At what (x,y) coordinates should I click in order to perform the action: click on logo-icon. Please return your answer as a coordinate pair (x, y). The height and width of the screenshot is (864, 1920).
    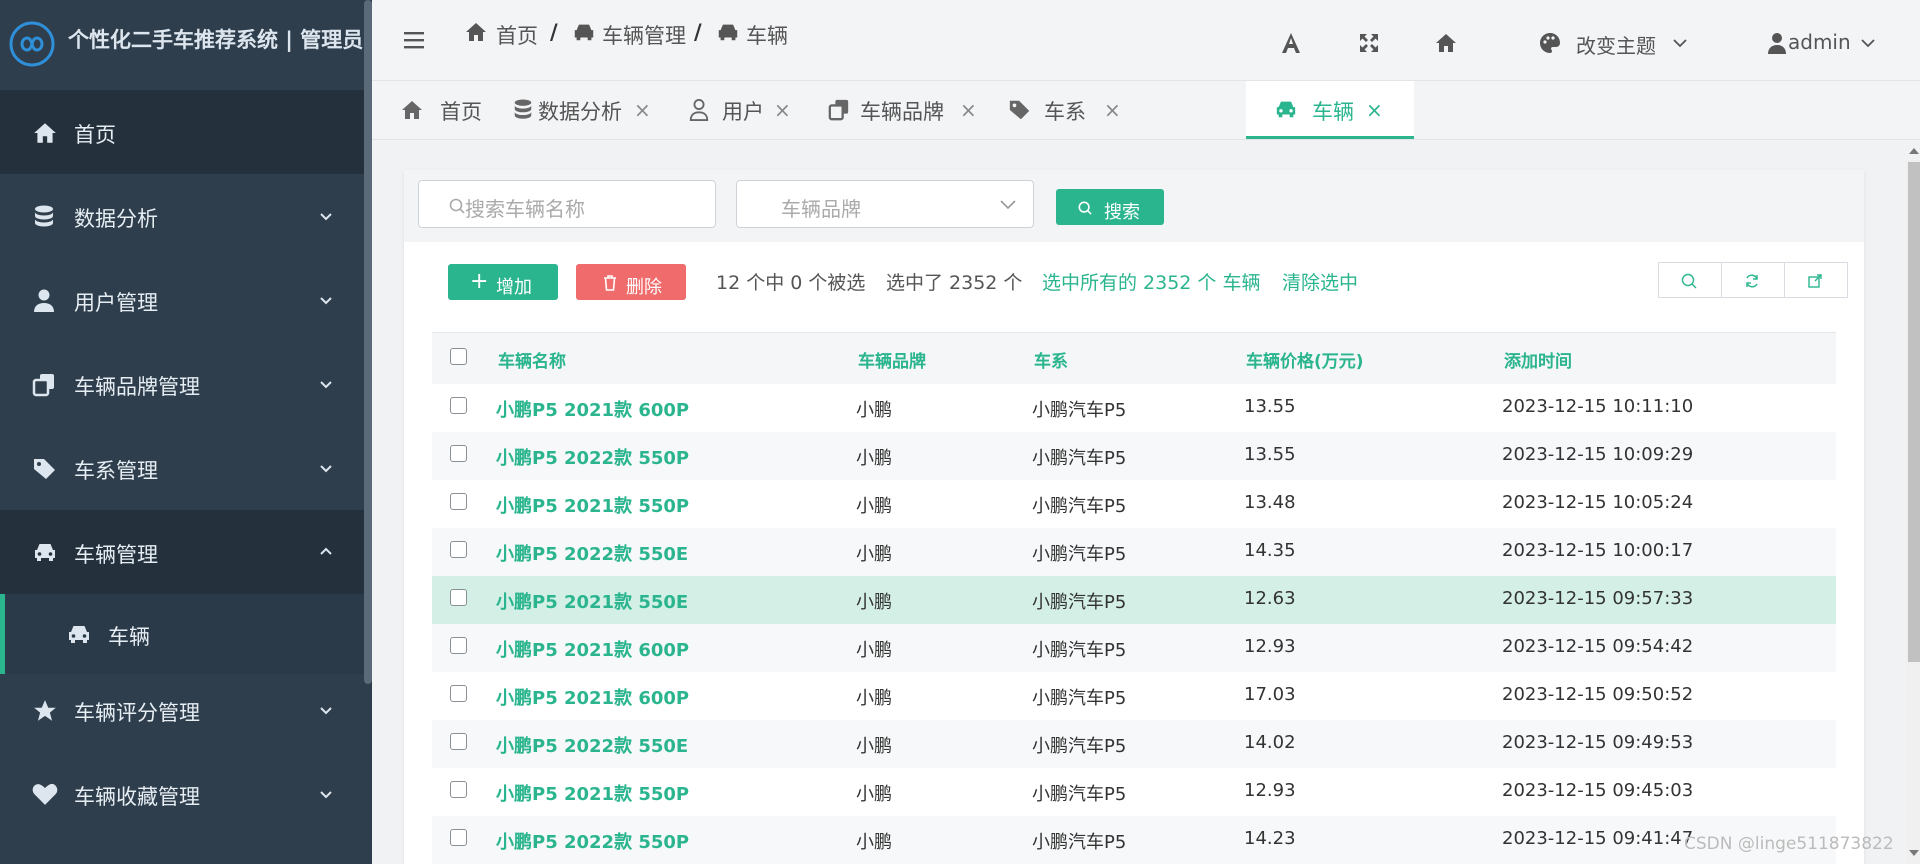
    Looking at the image, I should click on (32, 44).